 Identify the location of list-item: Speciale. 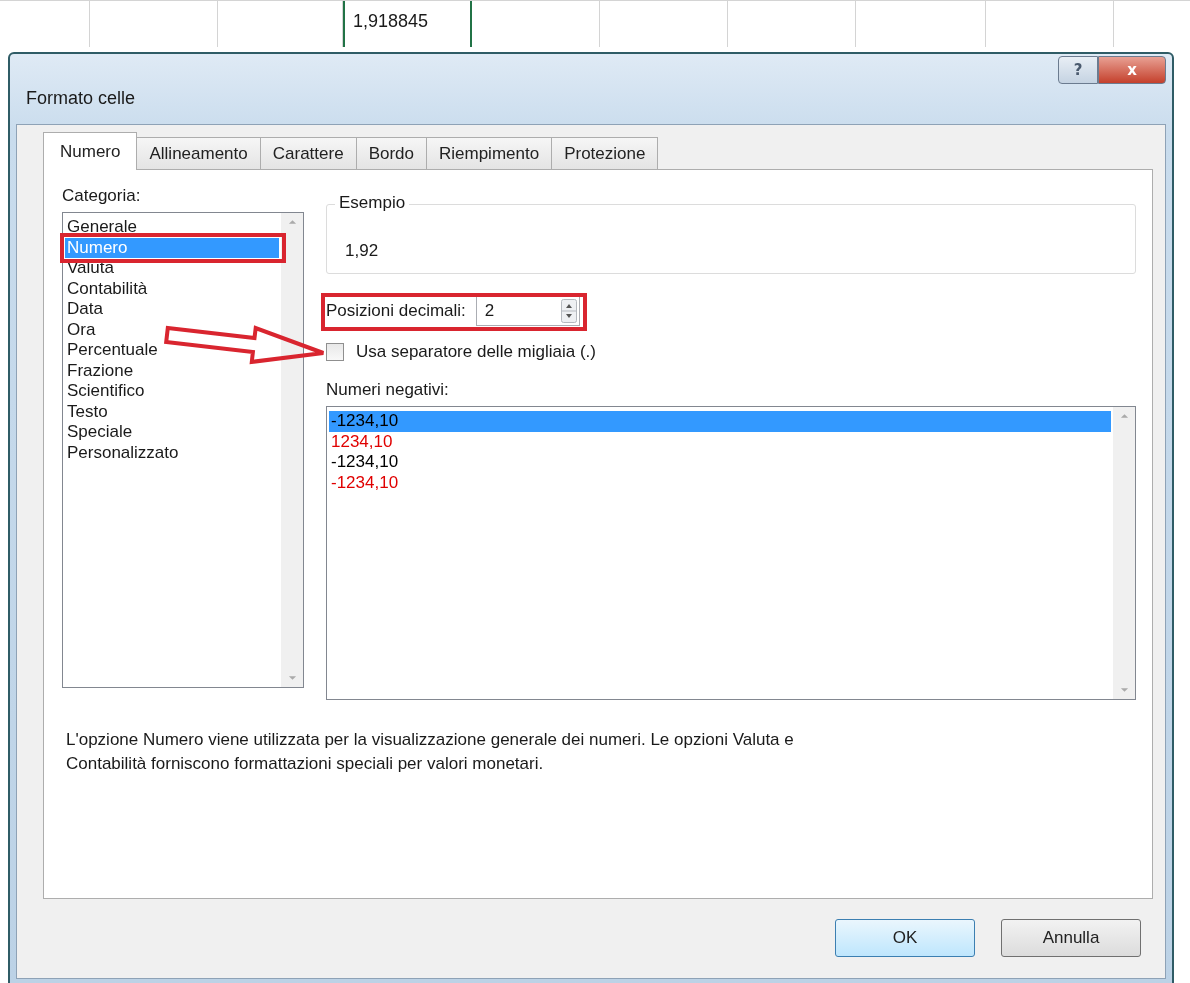
(99, 432).